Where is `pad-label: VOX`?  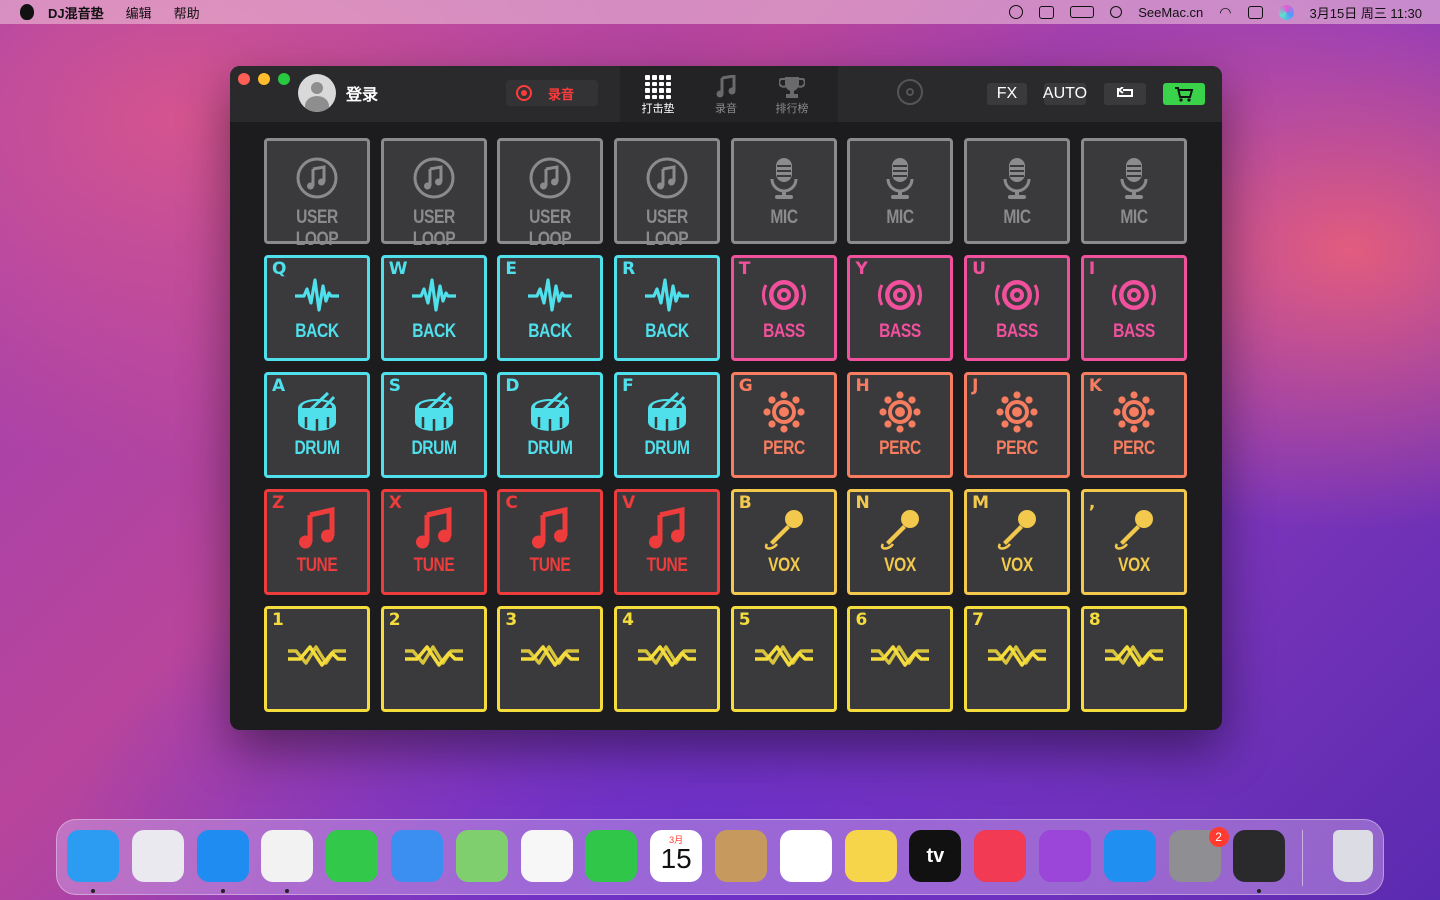 pad-label: VOX is located at coordinates (1133, 565).